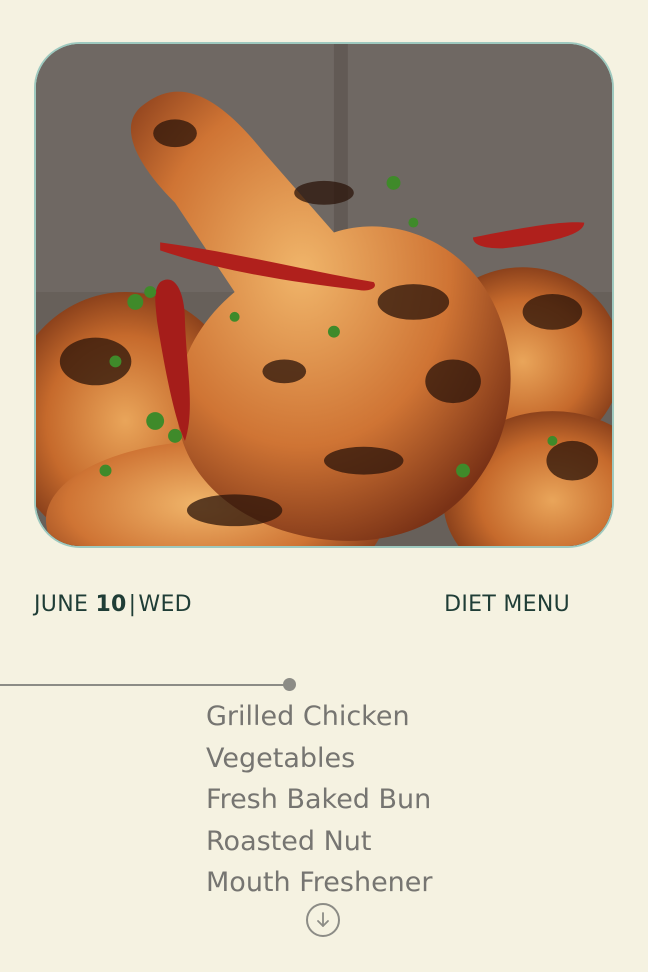 The image size is (648, 972). What do you see at coordinates (145, 685) in the screenshot?
I see `timeline-line` at bounding box center [145, 685].